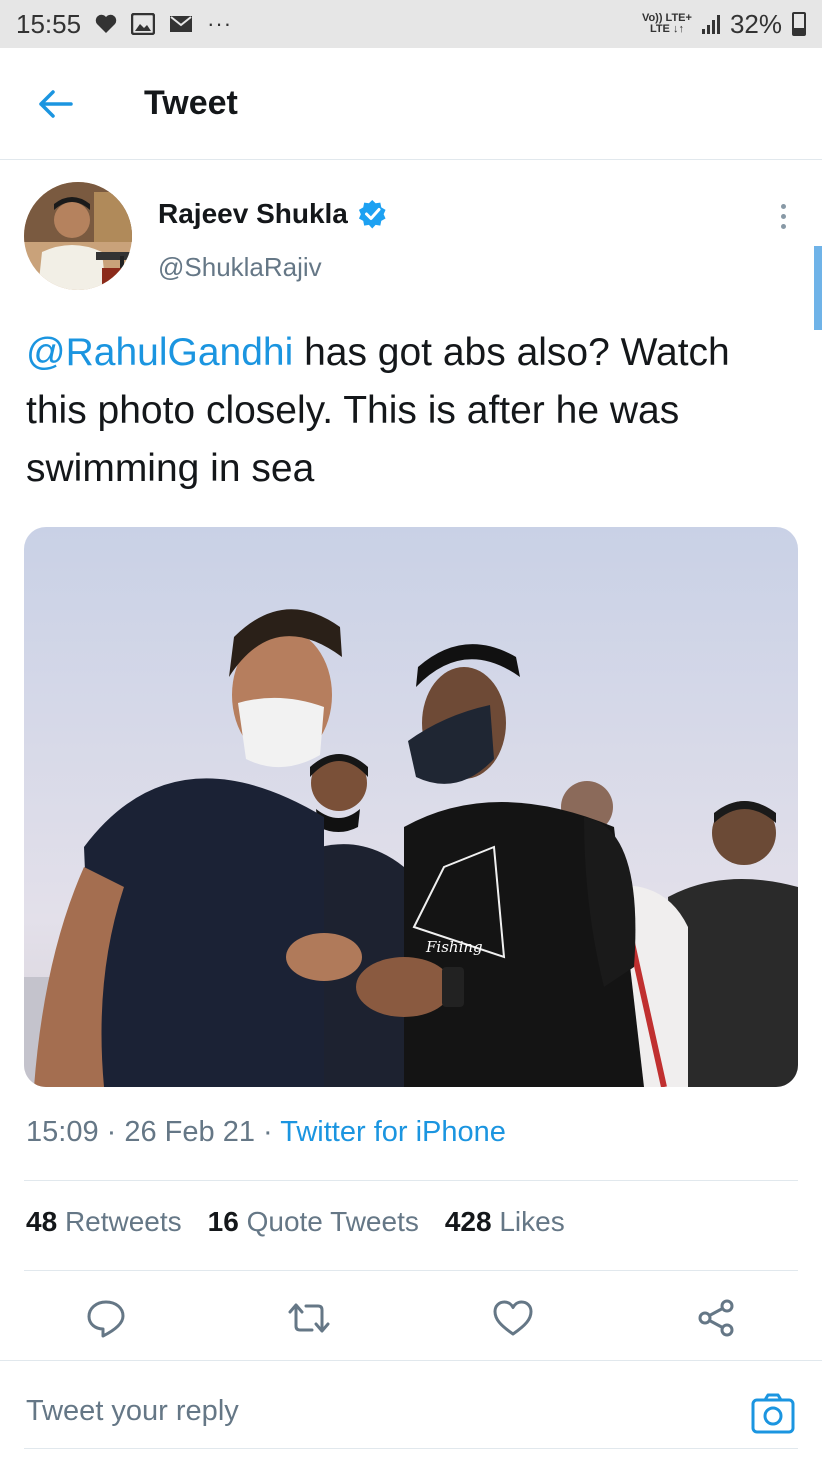  I want to click on tweet-date: 26 Feb 21, so click(189, 1132).